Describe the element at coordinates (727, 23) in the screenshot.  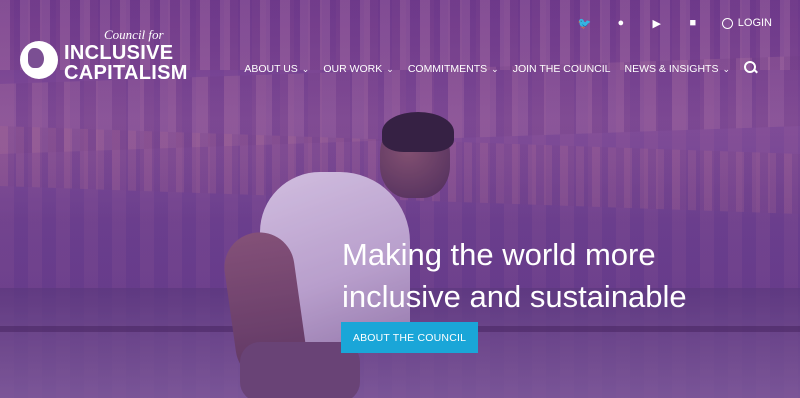
I see `user-icon` at that location.